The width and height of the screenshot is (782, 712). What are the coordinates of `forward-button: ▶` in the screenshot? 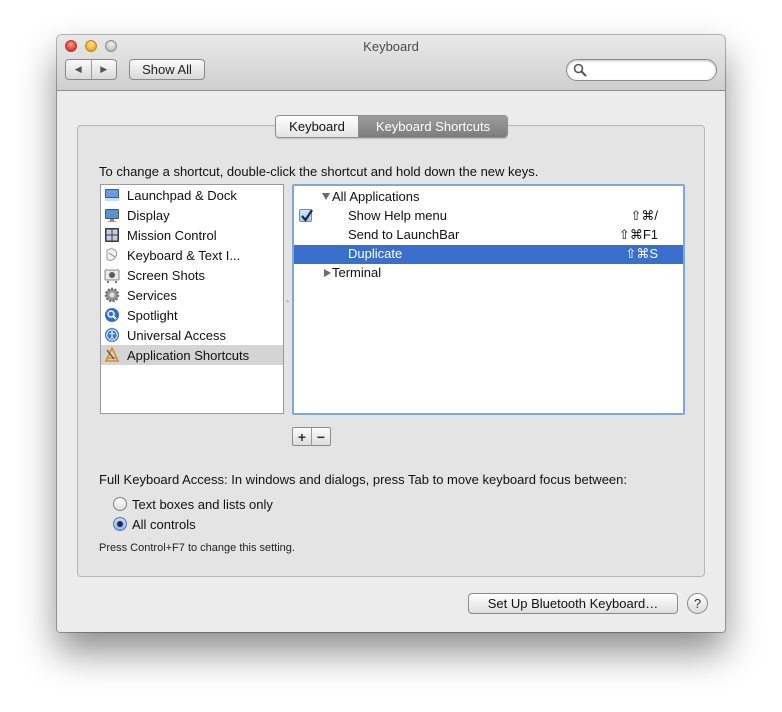 It's located at (103, 69).